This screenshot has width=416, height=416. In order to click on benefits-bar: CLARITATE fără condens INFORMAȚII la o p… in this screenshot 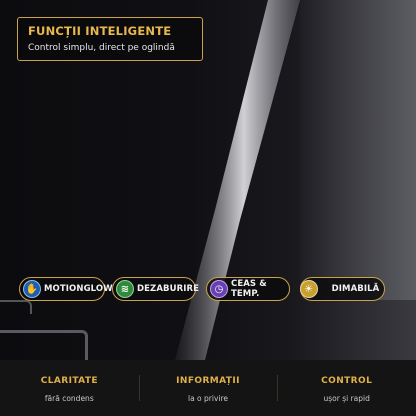, I will do `click(208, 388)`.